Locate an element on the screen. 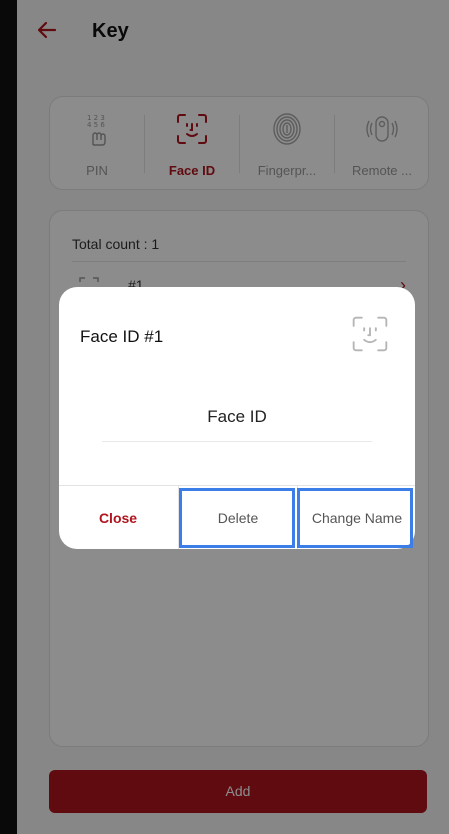 The height and width of the screenshot is (834, 449). dialog-footer: Close Delete Change Name is located at coordinates (237, 517).